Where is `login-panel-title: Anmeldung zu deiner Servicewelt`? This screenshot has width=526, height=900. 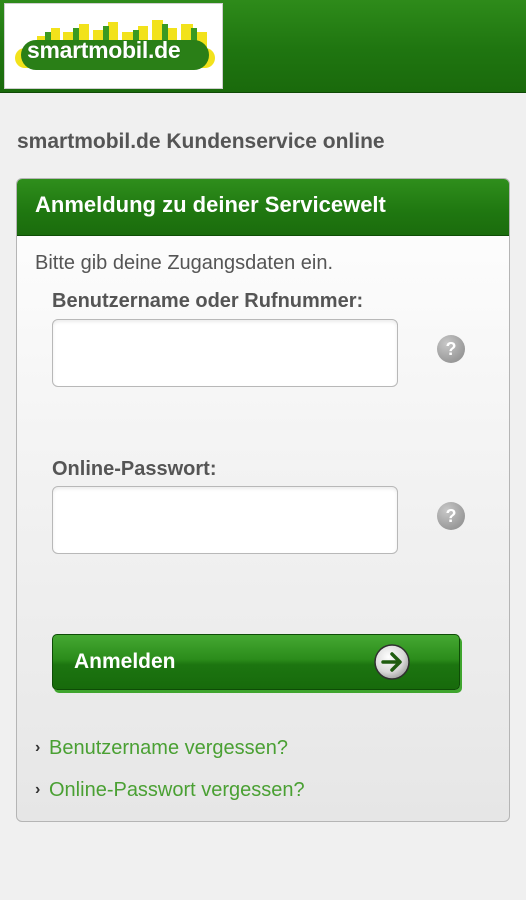 login-panel-title: Anmeldung zu deiner Servicewelt is located at coordinates (210, 204).